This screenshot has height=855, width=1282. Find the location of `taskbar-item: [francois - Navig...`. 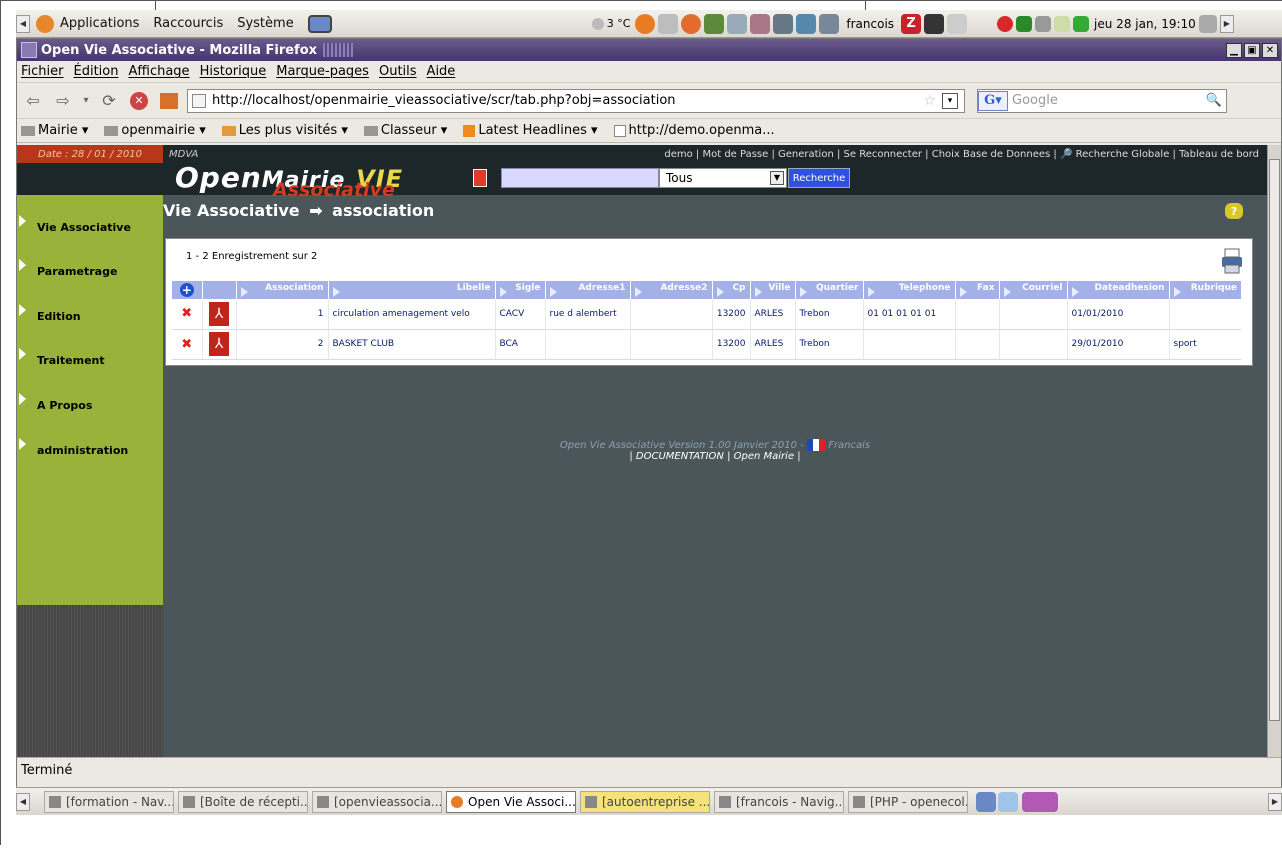

taskbar-item: [francois - Navig... is located at coordinates (779, 801).